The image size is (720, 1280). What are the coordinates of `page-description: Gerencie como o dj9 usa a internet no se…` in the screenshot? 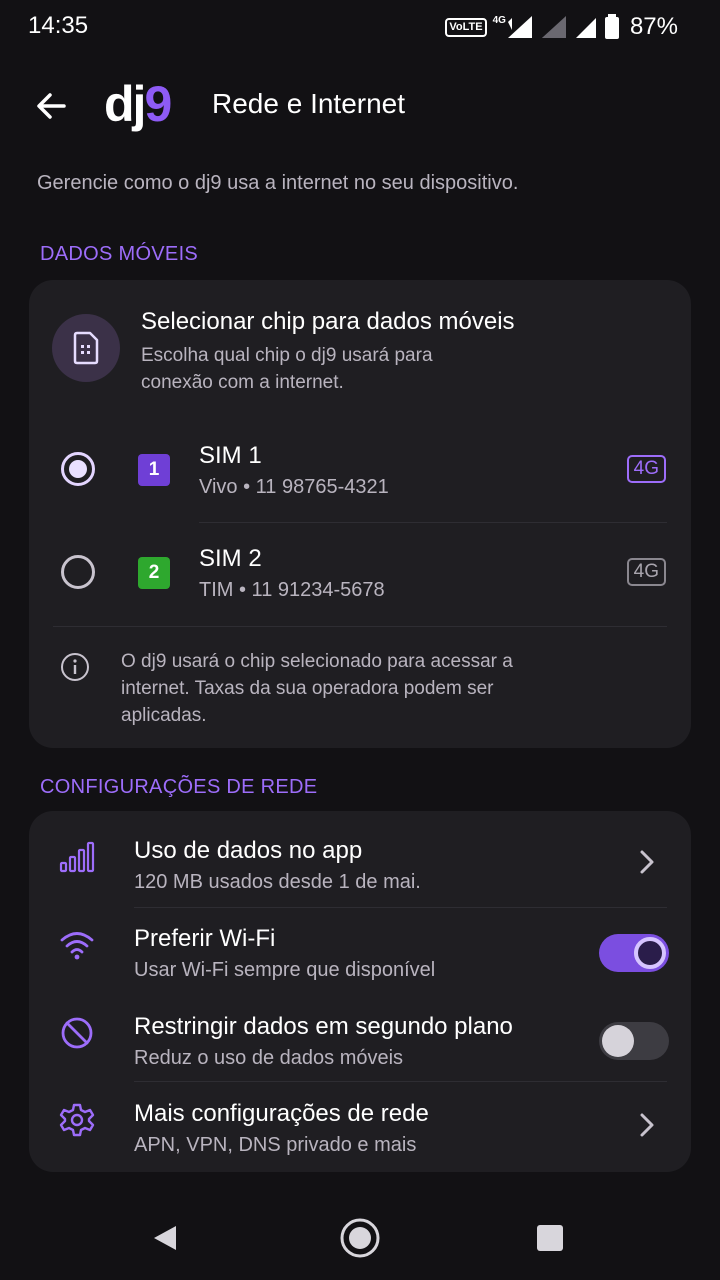 It's located at (278, 183).